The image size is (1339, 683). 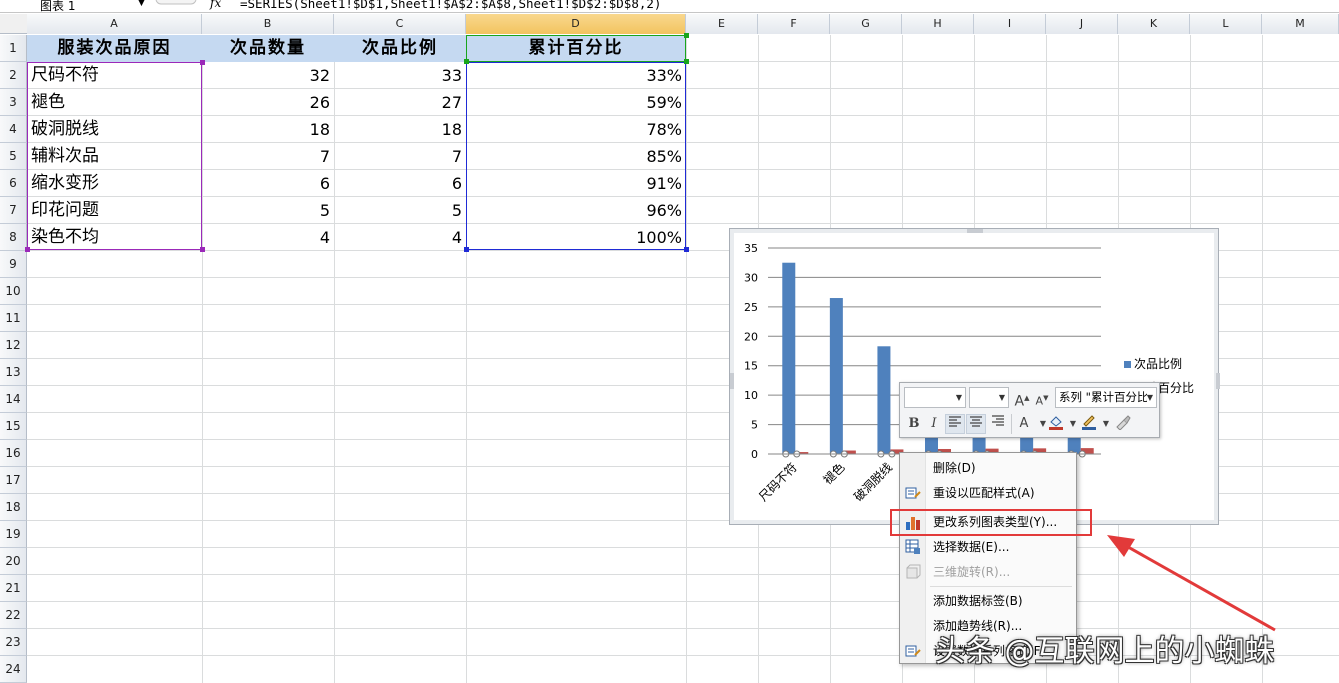 I want to click on category-range-highlight, so click(x=114, y=156).